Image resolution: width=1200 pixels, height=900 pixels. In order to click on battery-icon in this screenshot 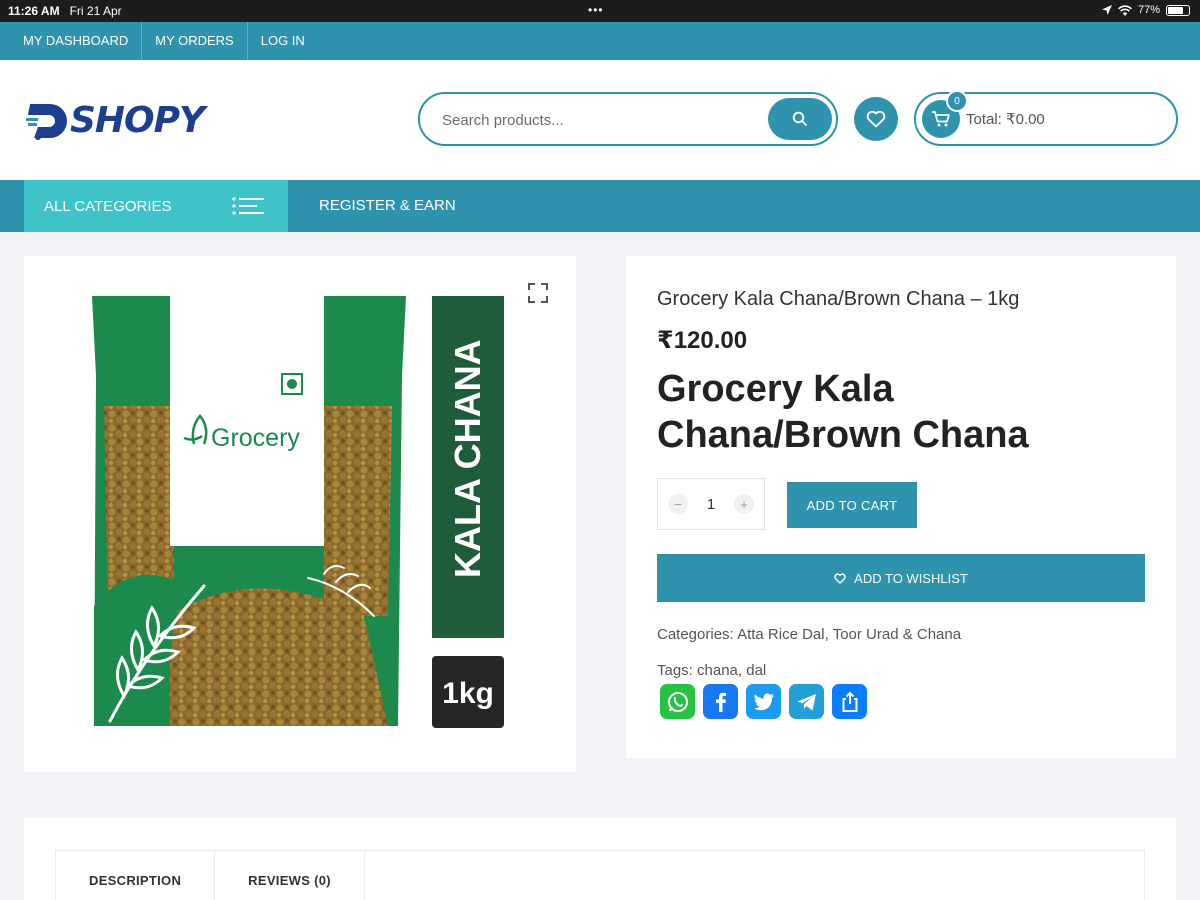, I will do `click(1178, 10)`.